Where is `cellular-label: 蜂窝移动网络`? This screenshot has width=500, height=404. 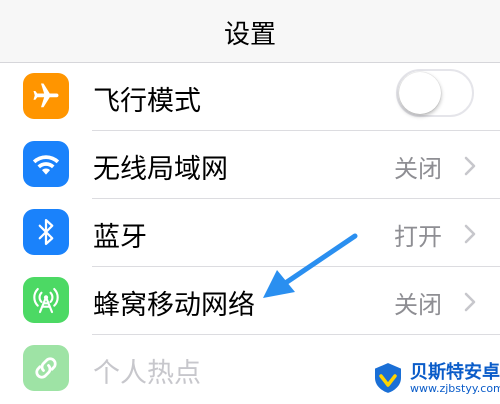 cellular-label: 蜂窝移动网络 is located at coordinates (174, 305).